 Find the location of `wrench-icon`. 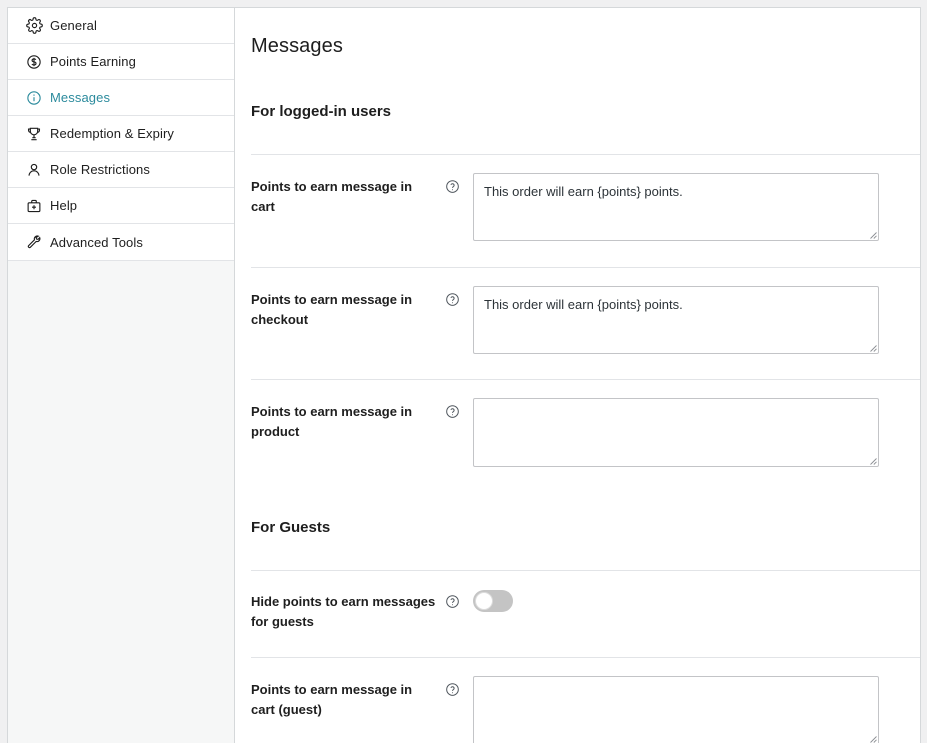

wrench-icon is located at coordinates (34, 242).